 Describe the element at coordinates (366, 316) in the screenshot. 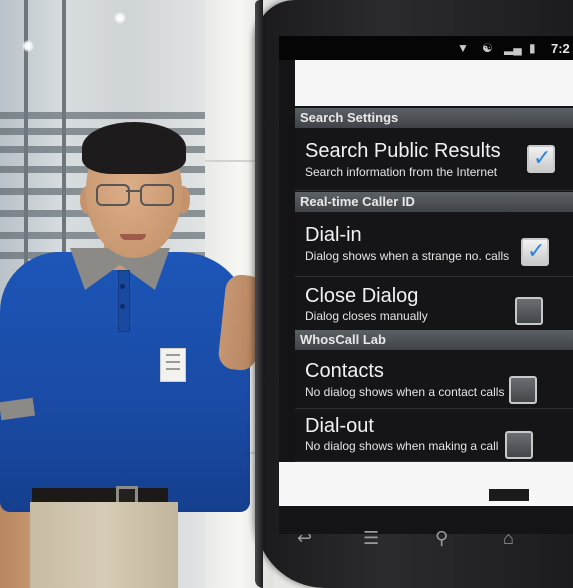

I see `setting-description: Dialog closes manually` at that location.